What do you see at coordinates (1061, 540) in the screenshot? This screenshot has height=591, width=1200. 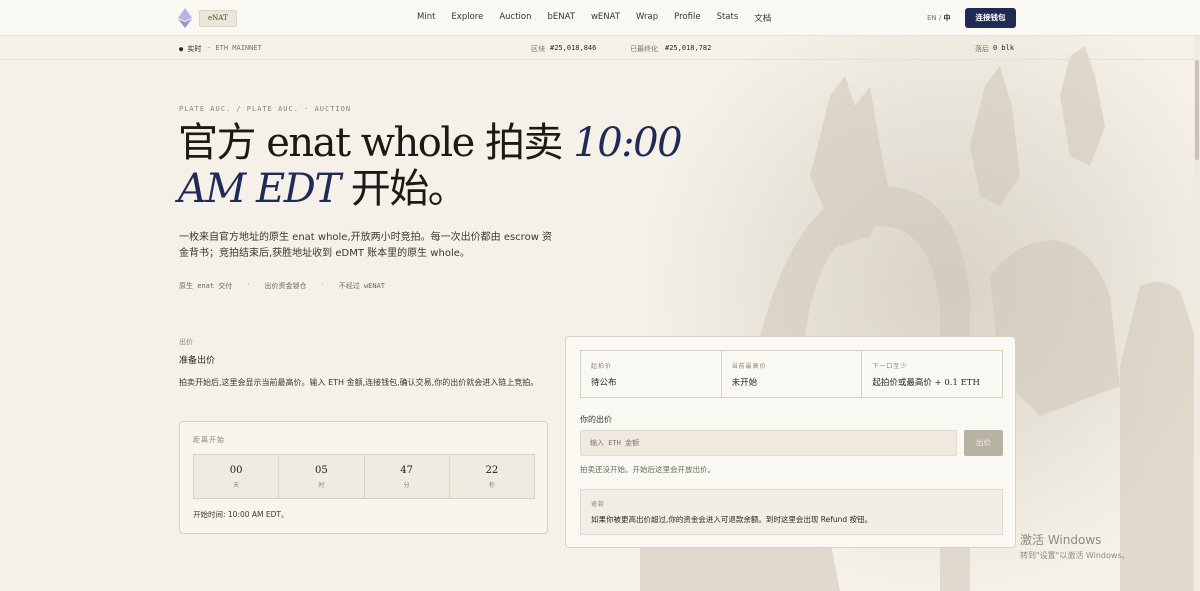 I see `watermark-title: 激活 Windows` at bounding box center [1061, 540].